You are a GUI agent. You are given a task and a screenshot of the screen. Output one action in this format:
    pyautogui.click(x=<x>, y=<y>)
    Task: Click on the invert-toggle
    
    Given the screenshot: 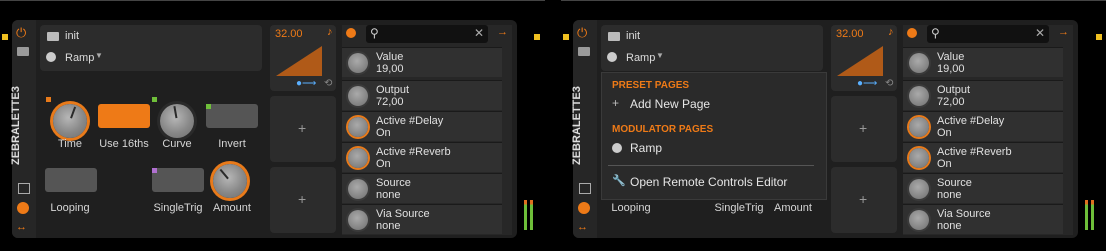 What is the action you would take?
    pyautogui.click(x=232, y=116)
    